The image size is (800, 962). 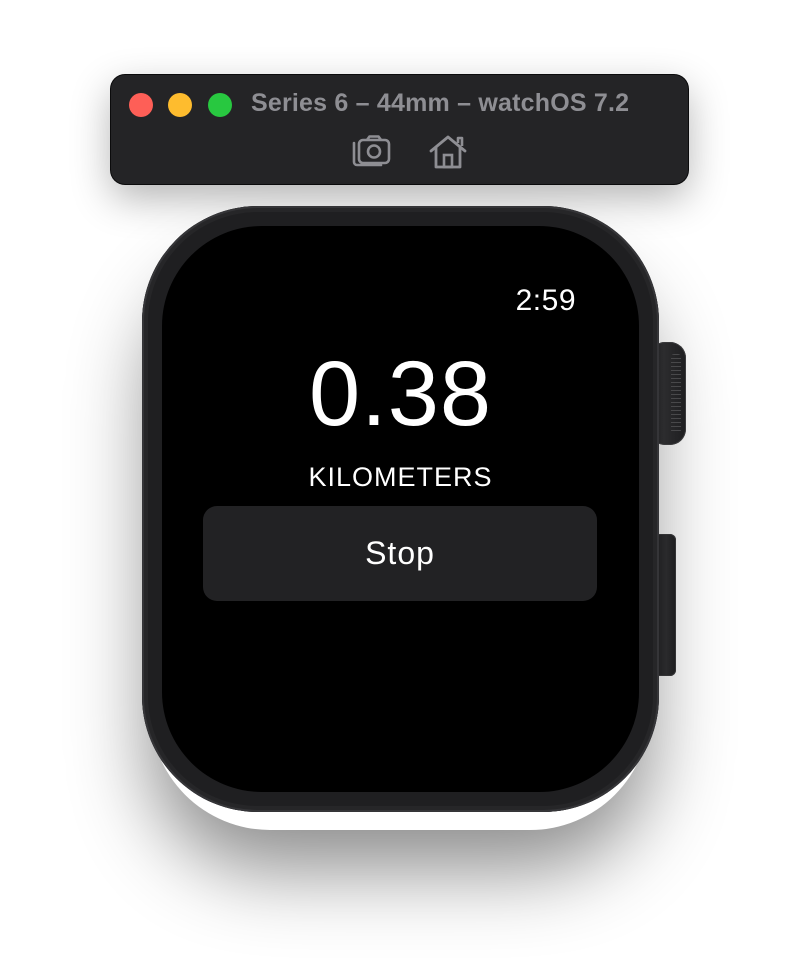 What do you see at coordinates (220, 105) in the screenshot?
I see `zoom-window-button` at bounding box center [220, 105].